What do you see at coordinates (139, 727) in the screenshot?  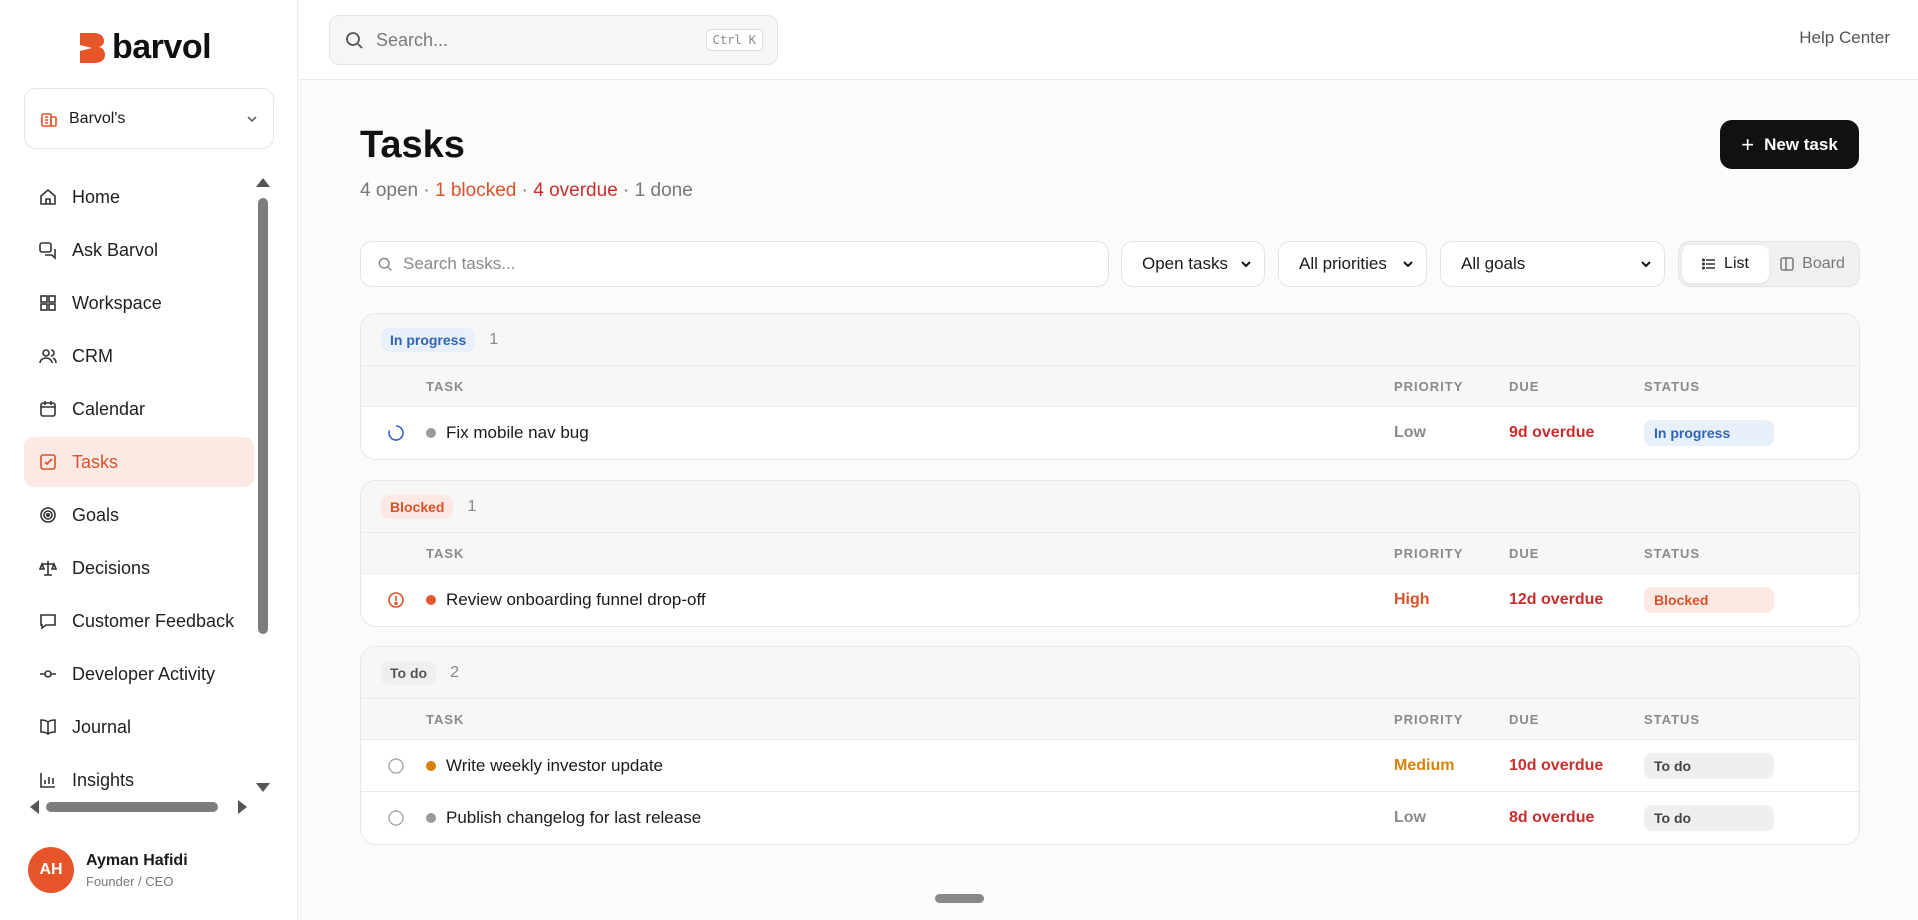 I see `sidebar-item-journal: Journal` at bounding box center [139, 727].